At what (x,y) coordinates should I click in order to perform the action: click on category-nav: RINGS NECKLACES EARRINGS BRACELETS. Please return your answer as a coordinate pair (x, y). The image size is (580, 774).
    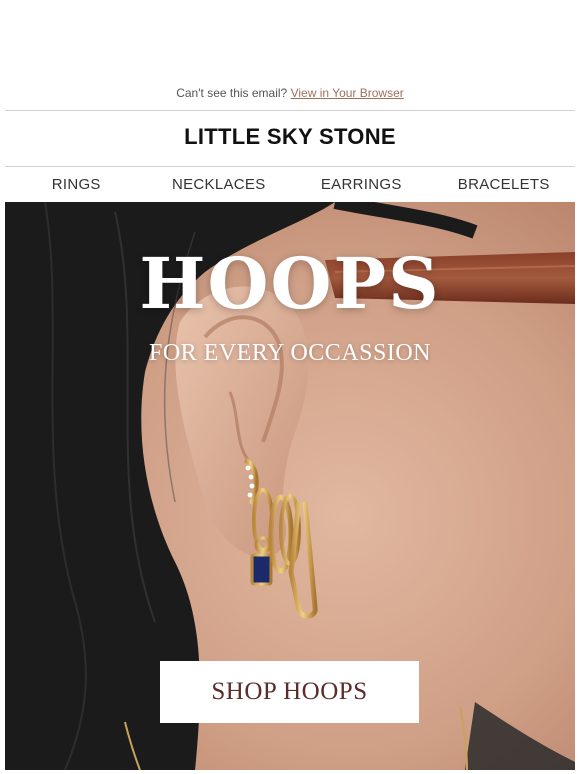
    Looking at the image, I should click on (290, 184).